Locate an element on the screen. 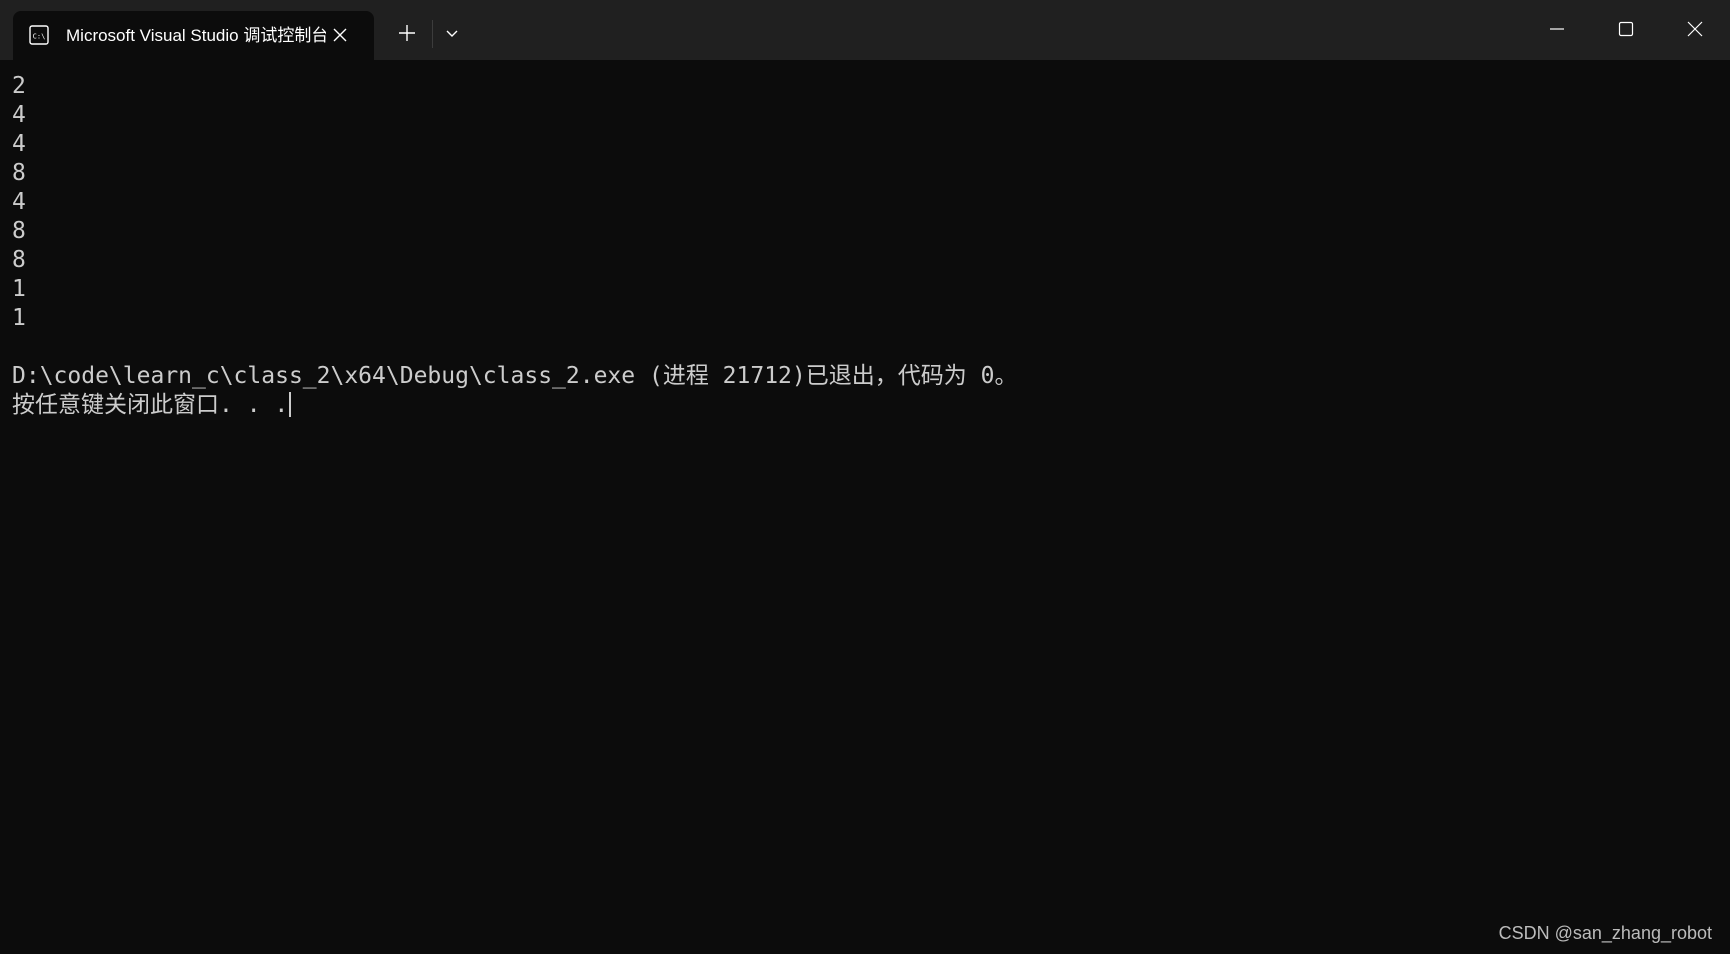  plus-icon is located at coordinates (407, 33).